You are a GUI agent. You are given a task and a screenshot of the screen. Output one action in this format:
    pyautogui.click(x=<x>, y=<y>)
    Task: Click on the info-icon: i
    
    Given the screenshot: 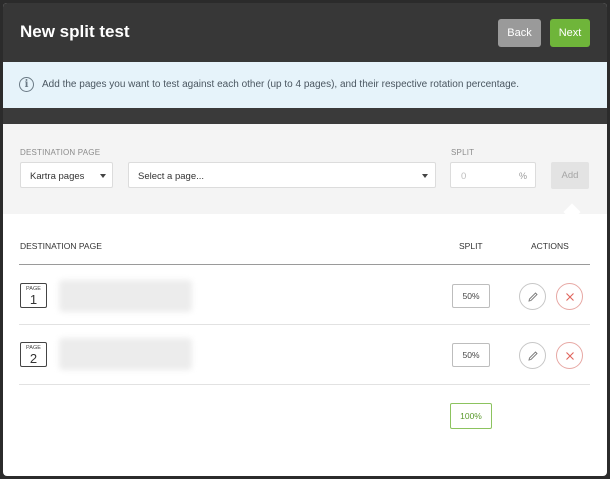 What is the action you would take?
    pyautogui.click(x=26, y=84)
    